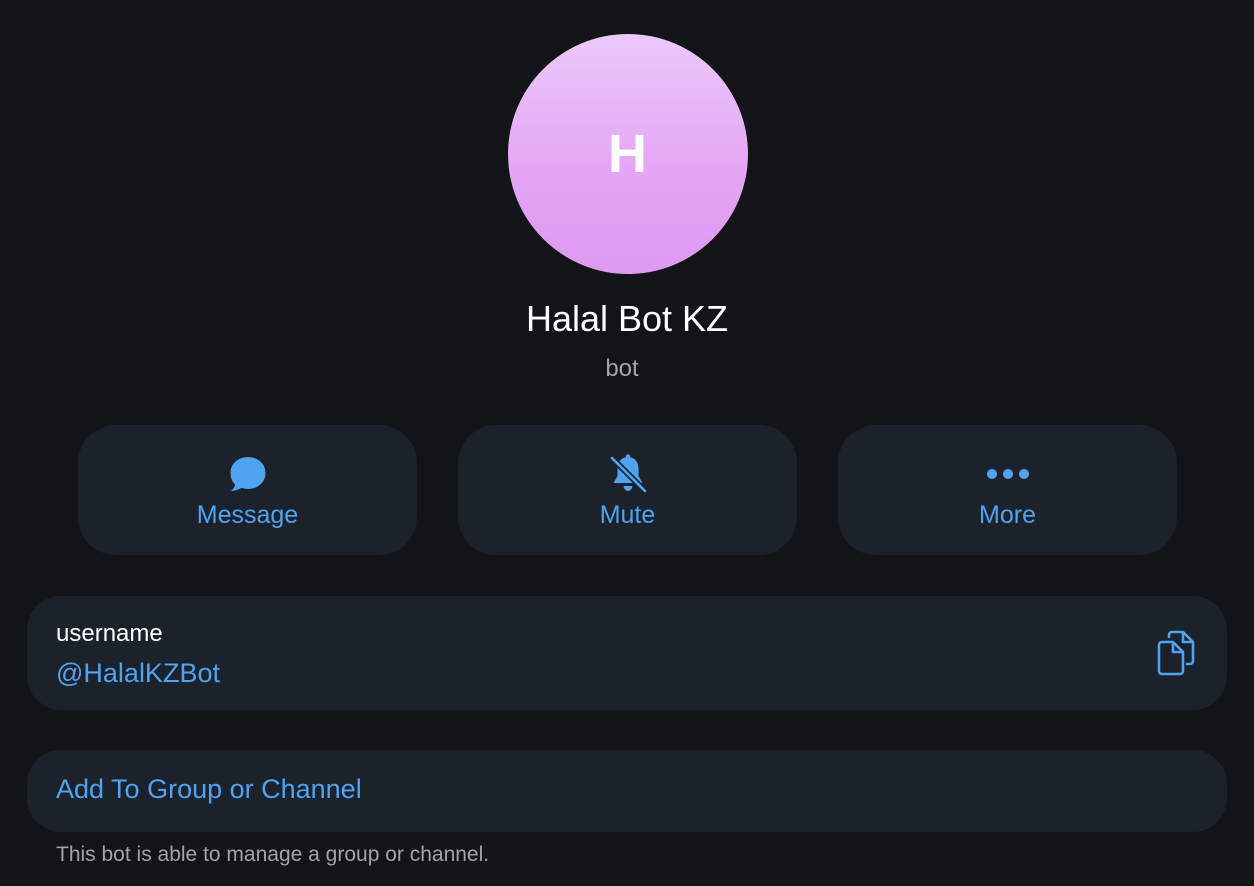 The image size is (1254, 886). What do you see at coordinates (209, 789) in the screenshot?
I see `add-to-group-label: Add To Group or Channel` at bounding box center [209, 789].